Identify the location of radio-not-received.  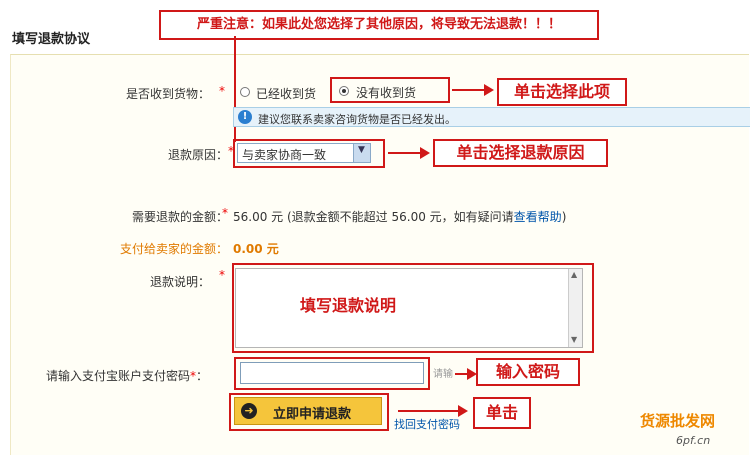
(344, 91).